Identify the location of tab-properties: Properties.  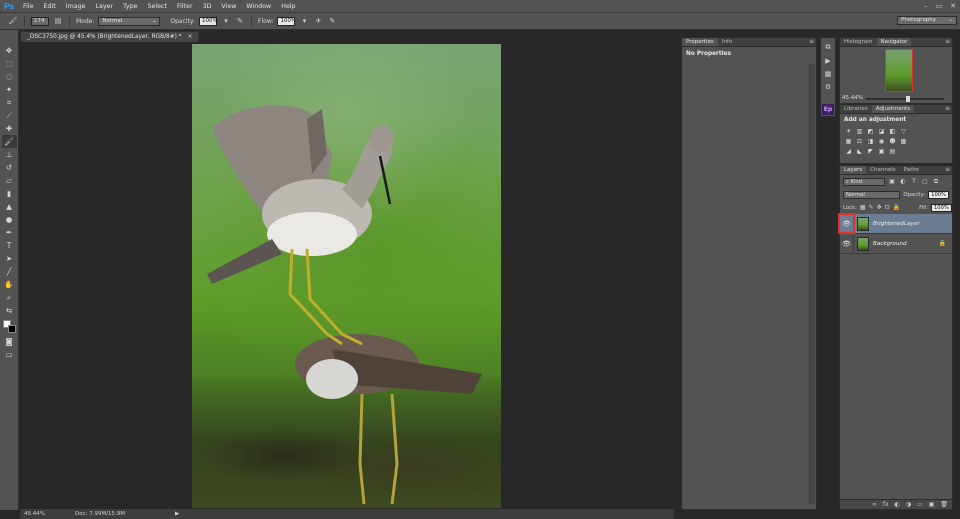
(700, 42).